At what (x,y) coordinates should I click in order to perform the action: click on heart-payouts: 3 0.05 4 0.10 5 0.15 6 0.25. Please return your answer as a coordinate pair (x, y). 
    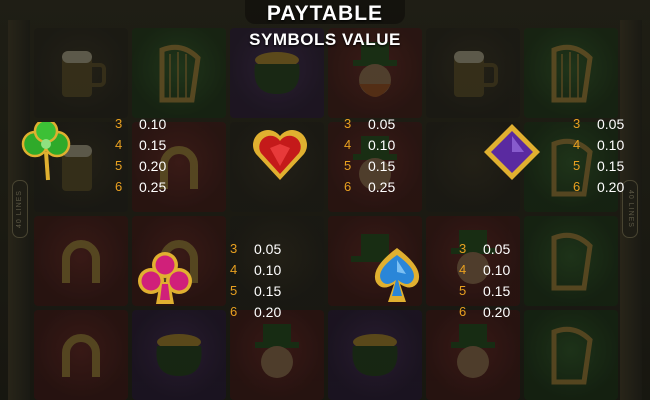
    Looking at the image, I should click on (369, 155).